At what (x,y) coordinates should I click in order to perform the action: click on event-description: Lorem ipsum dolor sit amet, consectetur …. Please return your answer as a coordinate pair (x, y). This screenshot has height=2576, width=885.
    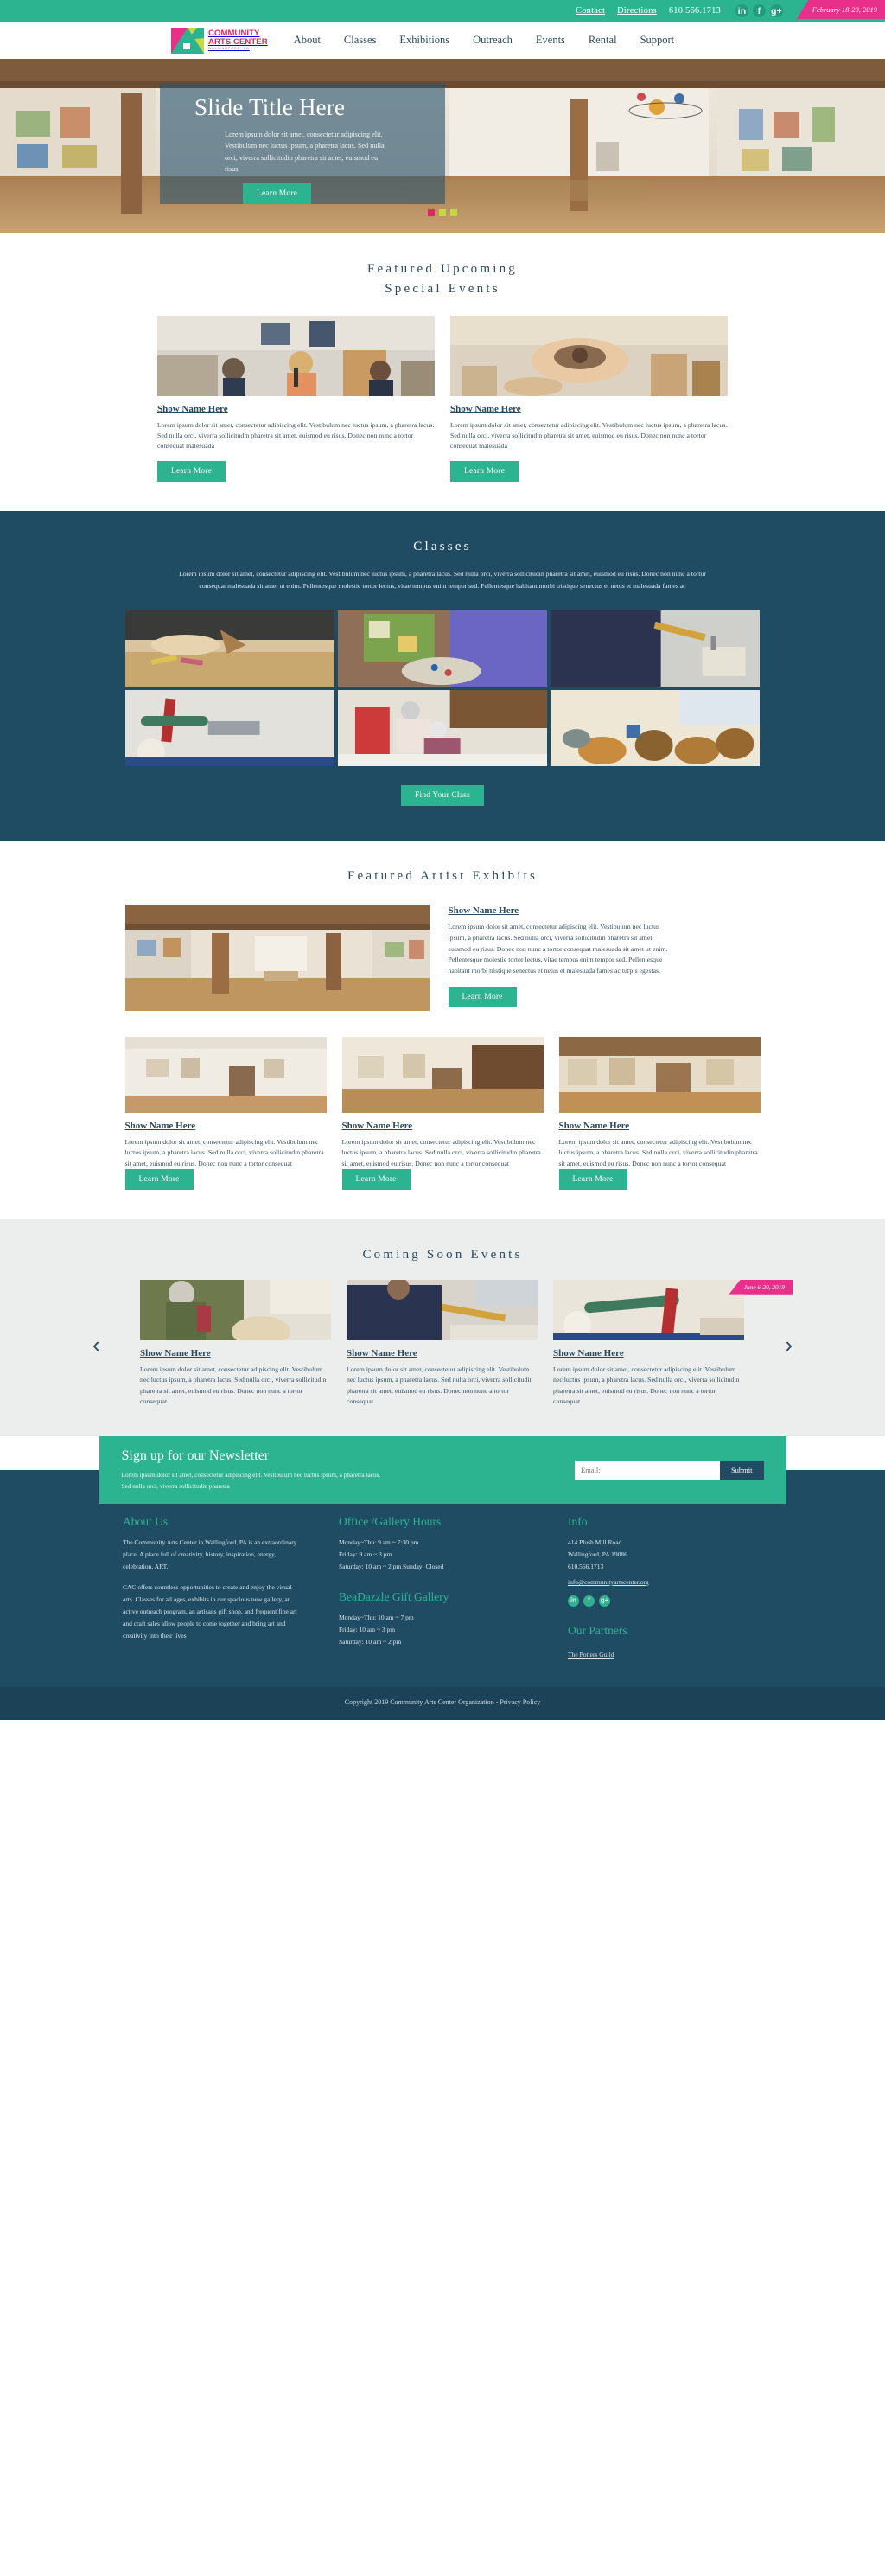
    Looking at the image, I should click on (589, 436).